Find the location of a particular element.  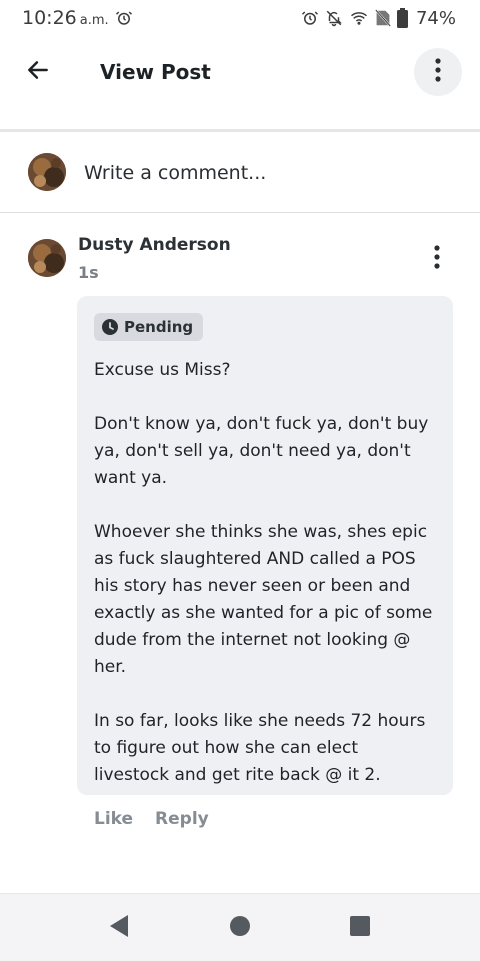

back-button is located at coordinates (38, 72).